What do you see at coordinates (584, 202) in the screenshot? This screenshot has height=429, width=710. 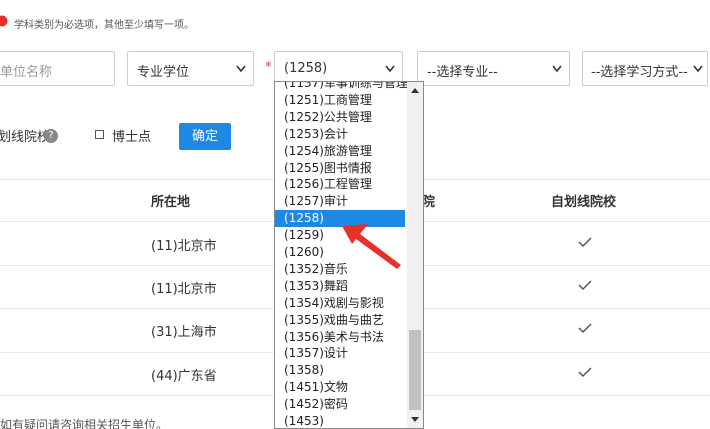 I see `column-header-self-drawn: 自划线院校` at bounding box center [584, 202].